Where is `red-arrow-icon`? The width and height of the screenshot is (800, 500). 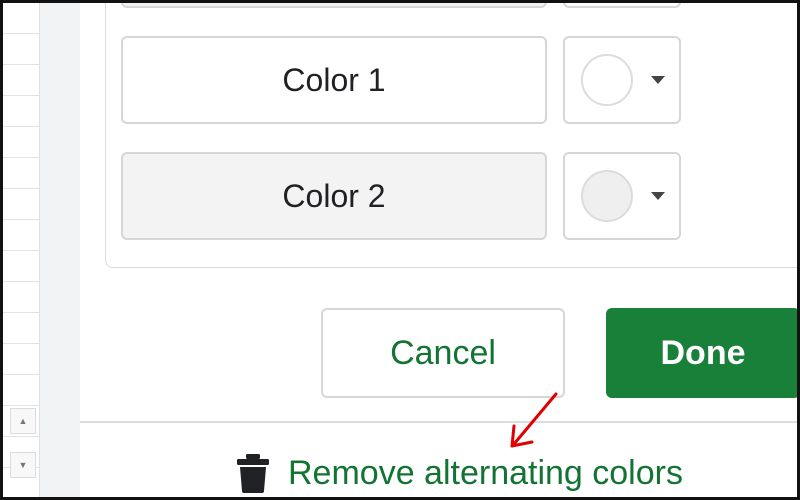 red-arrow-icon is located at coordinates (534, 420).